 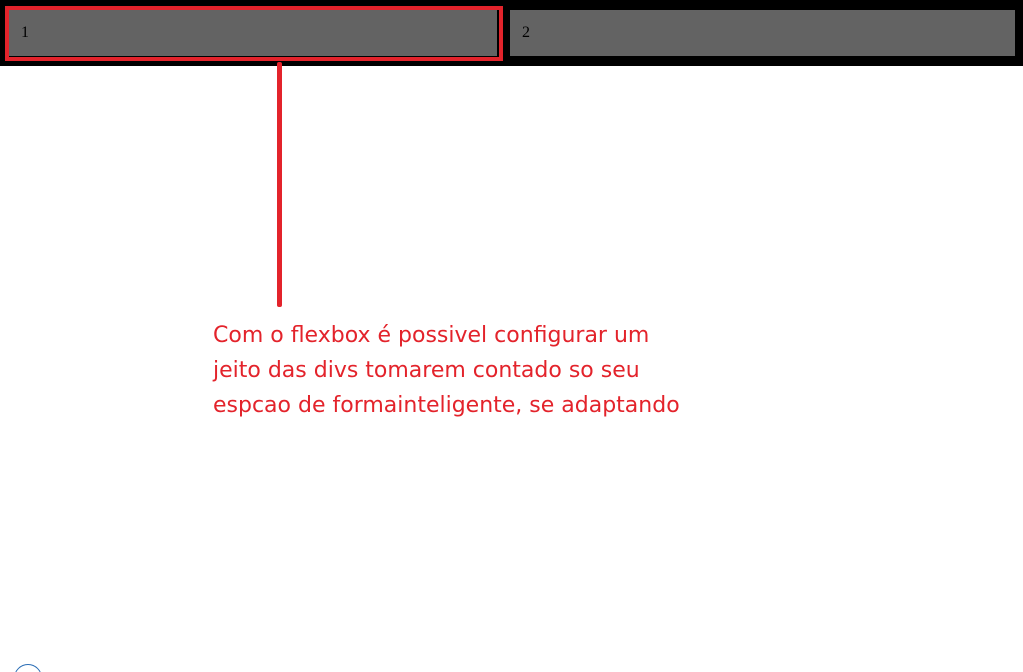 What do you see at coordinates (253, 33) in the screenshot?
I see `flex-item-1: 1` at bounding box center [253, 33].